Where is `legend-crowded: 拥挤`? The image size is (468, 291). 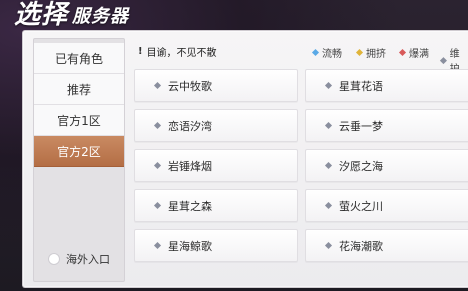
legend-crowded: 拥挤 is located at coordinates (370, 52).